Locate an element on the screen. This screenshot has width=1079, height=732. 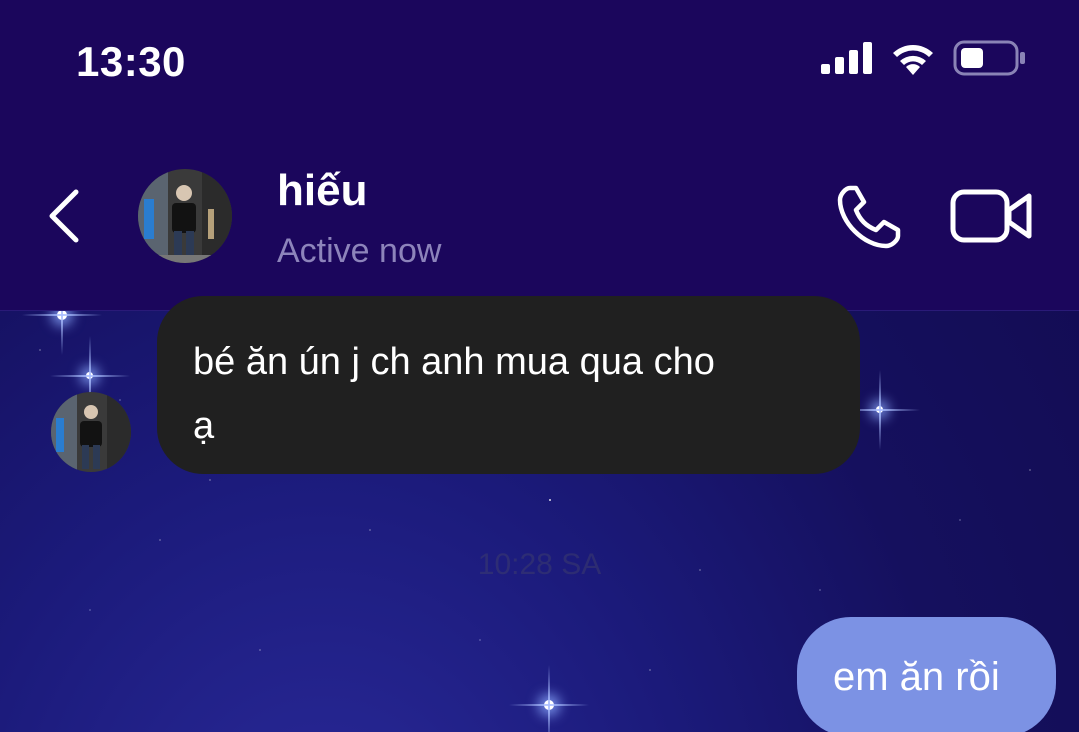
message-text: ạ is located at coordinates (204, 426).